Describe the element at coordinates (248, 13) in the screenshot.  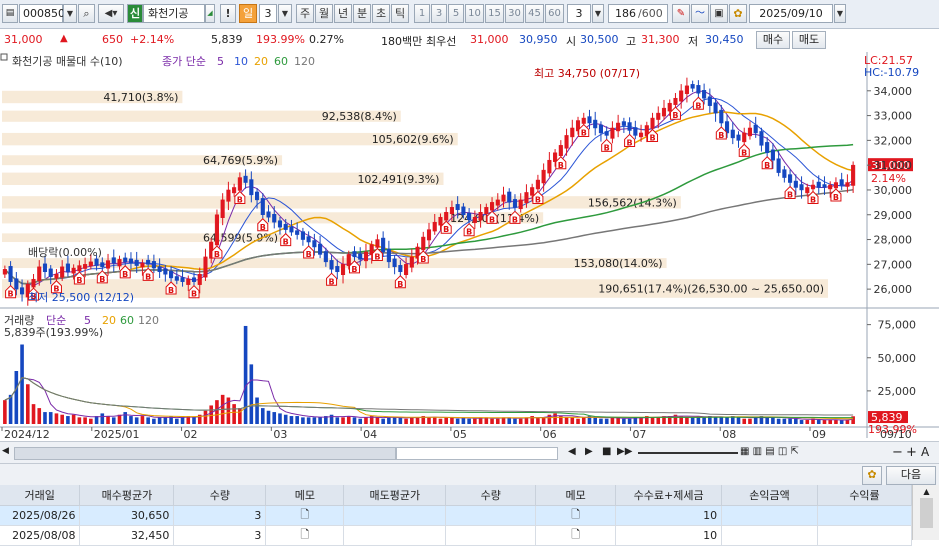
I see `period-day-button: 일` at that location.